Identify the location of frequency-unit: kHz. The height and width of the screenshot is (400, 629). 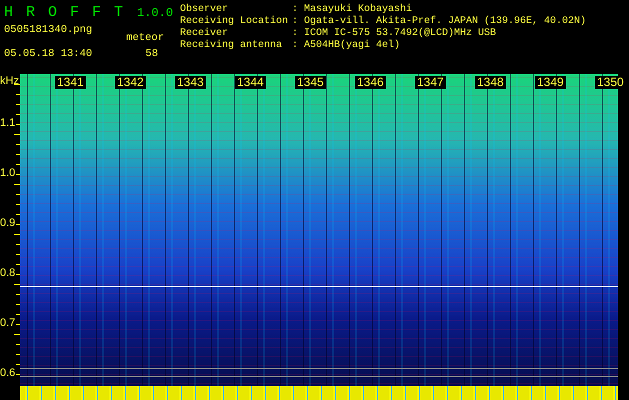
(9, 81).